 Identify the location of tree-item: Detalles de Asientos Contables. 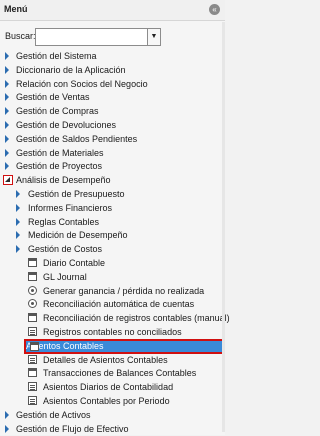
(112, 360).